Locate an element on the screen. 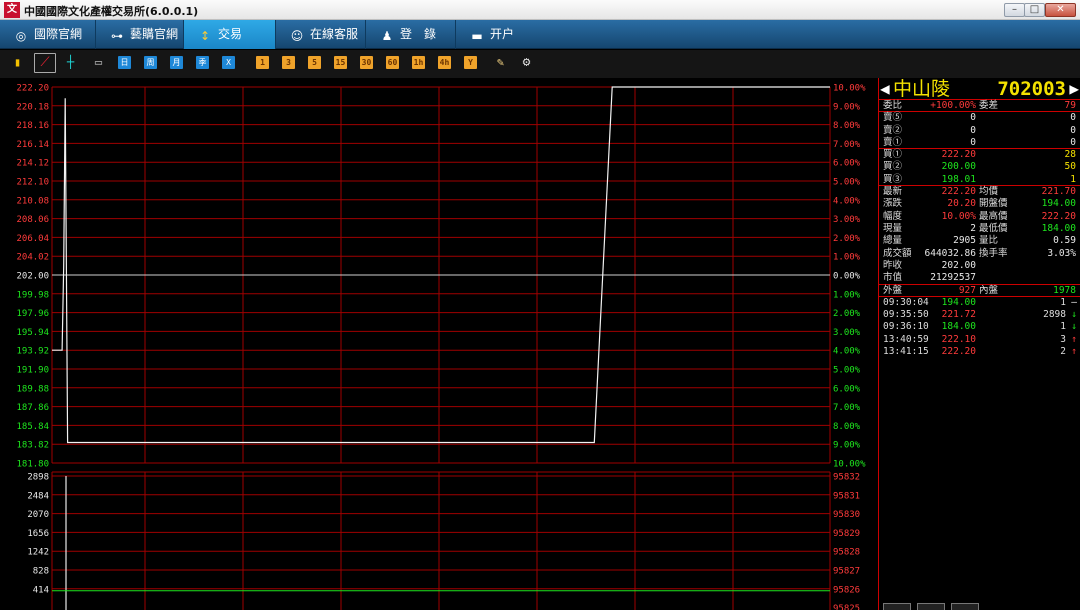 Image resolution: width=1080 pixels, height=610 pixels. oi-tick-label: 95829 is located at coordinates (846, 534).